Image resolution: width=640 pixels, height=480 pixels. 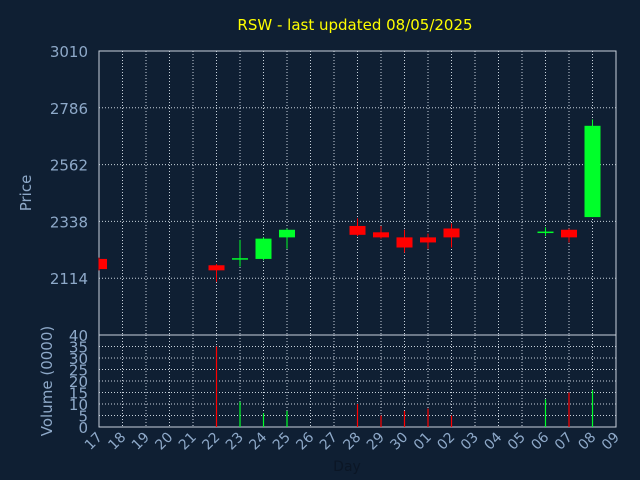 What do you see at coordinates (354, 25) in the screenshot?
I see `chart-title: RSW - last updated 08/05/2025` at bounding box center [354, 25].